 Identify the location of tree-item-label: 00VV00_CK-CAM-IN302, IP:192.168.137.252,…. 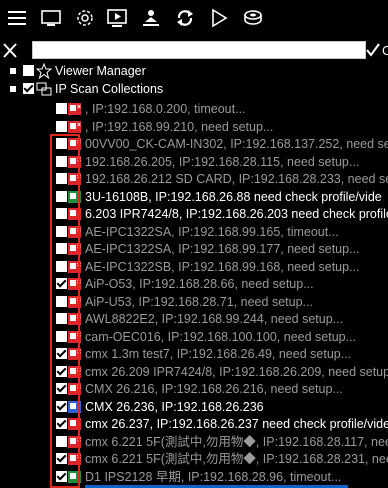
(236, 144).